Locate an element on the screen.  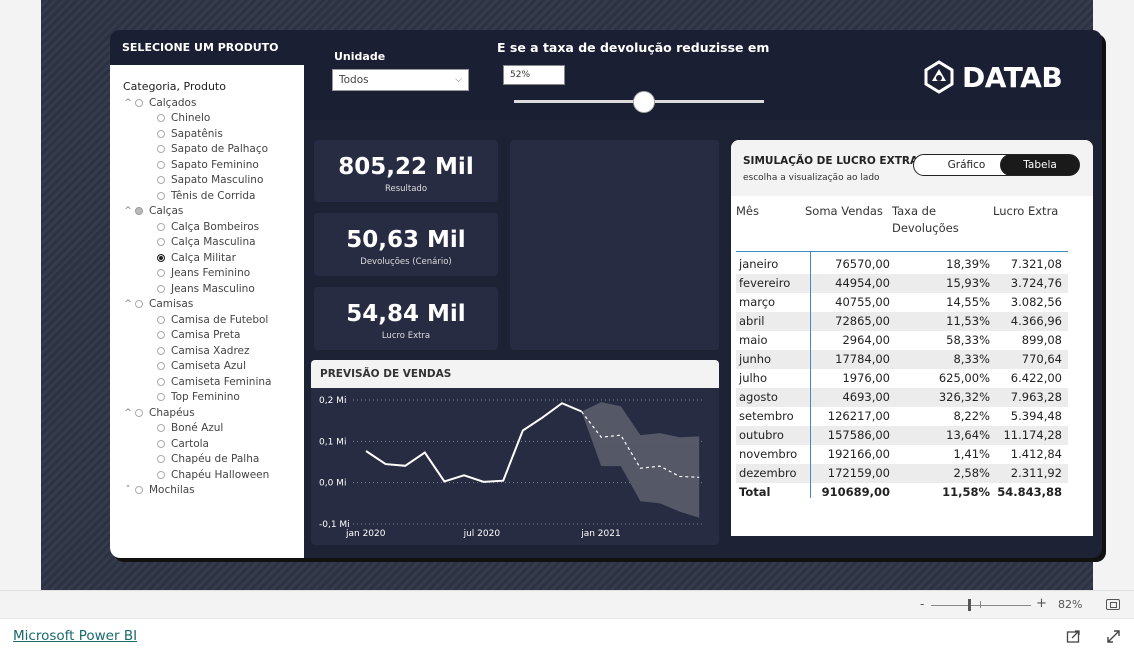
zoom-default-tick is located at coordinates (980, 604).